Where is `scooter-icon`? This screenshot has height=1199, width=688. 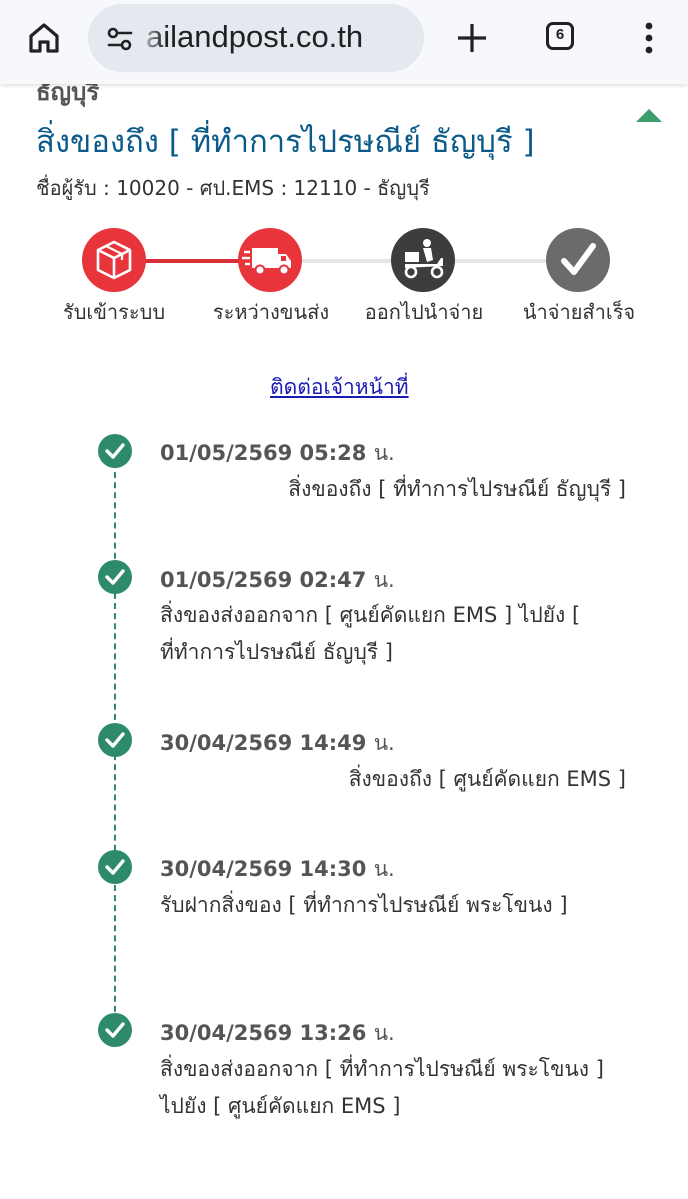
scooter-icon is located at coordinates (424, 259).